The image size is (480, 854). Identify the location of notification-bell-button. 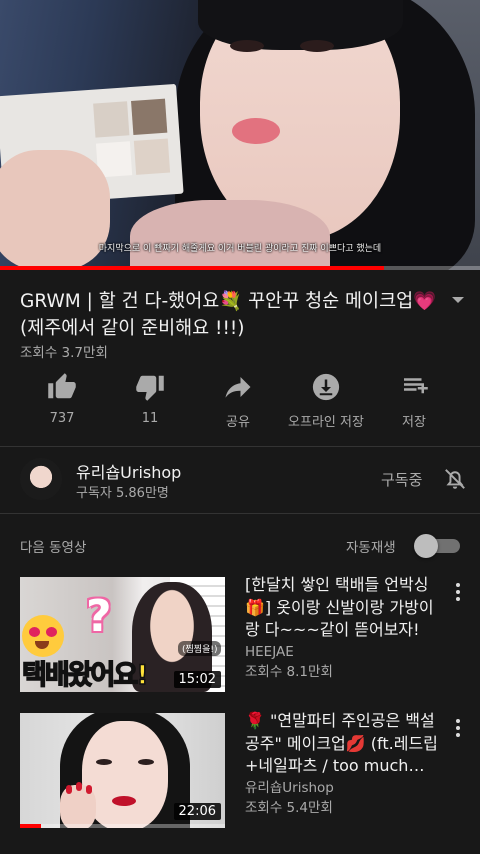
(455, 481).